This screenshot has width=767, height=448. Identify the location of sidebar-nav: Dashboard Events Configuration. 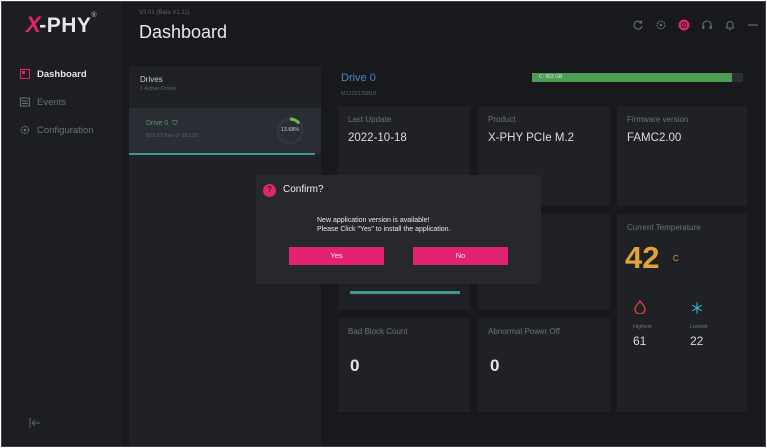
(62, 102).